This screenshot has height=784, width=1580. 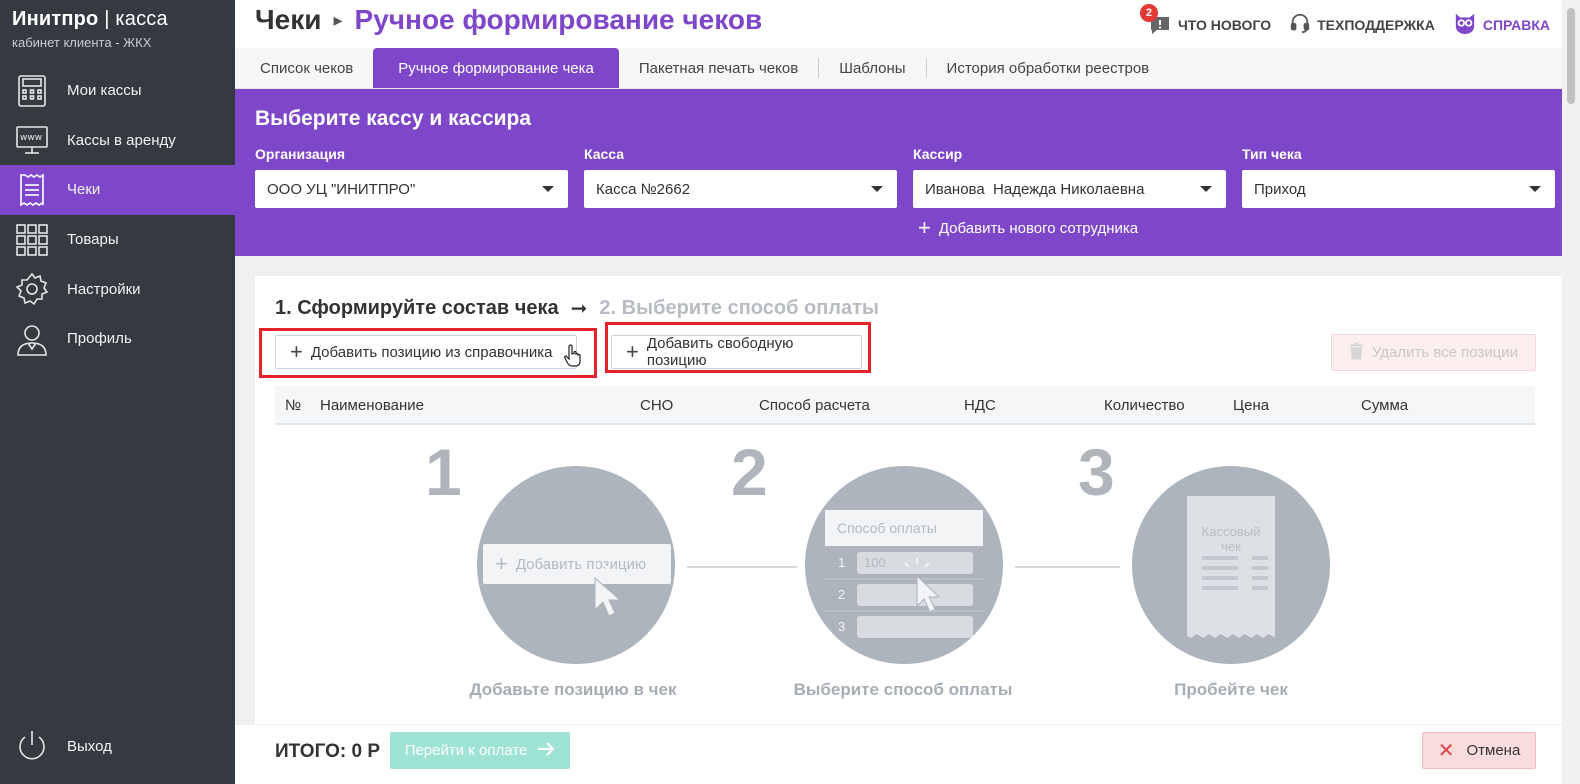 What do you see at coordinates (573, 689) in the screenshot?
I see `guide-caption: Добавьте позицию в чек` at bounding box center [573, 689].